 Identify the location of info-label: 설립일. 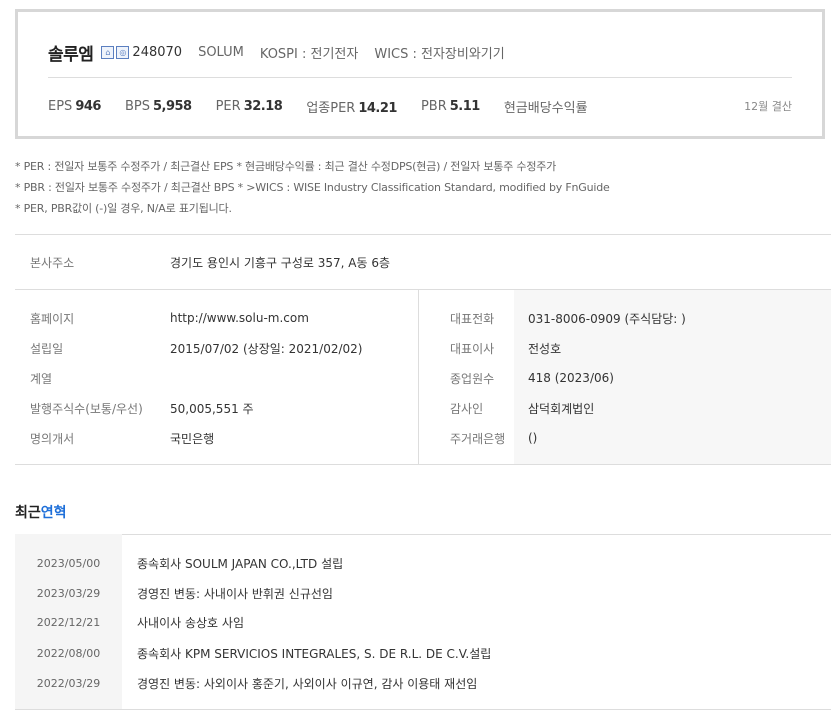
(47, 348).